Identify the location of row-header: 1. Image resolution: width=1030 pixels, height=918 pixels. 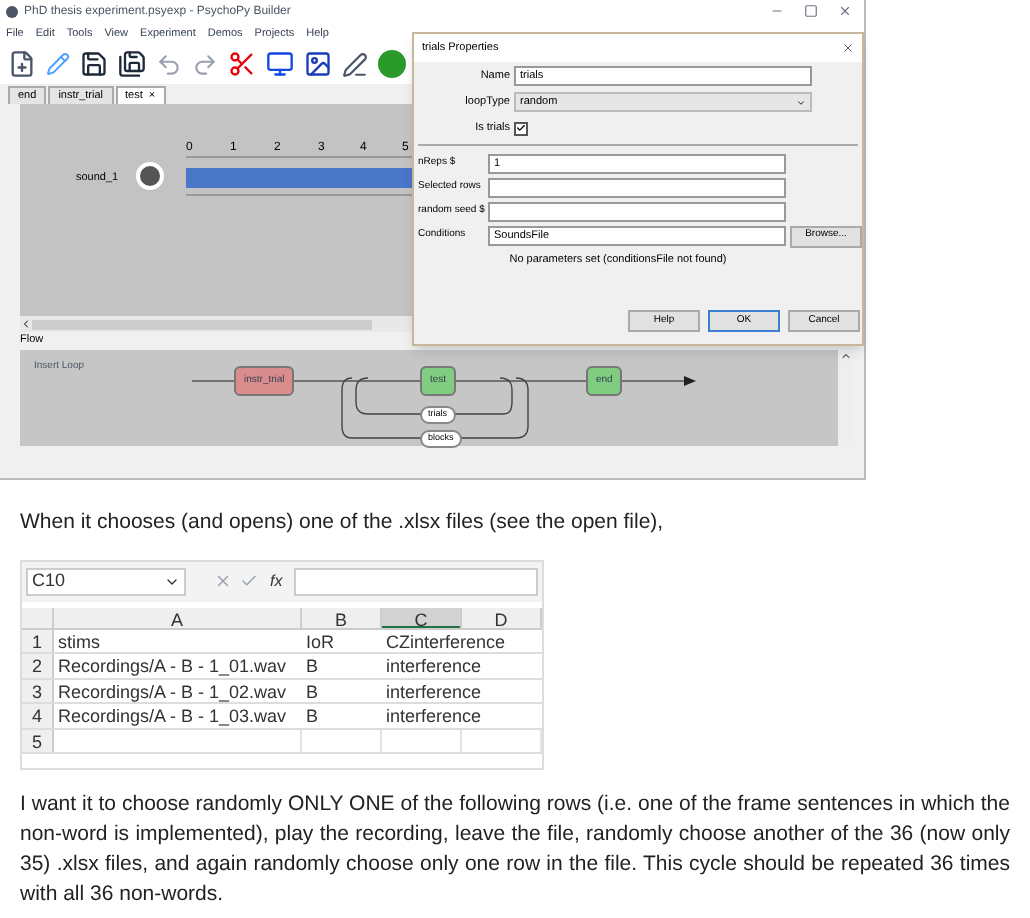
(38, 641).